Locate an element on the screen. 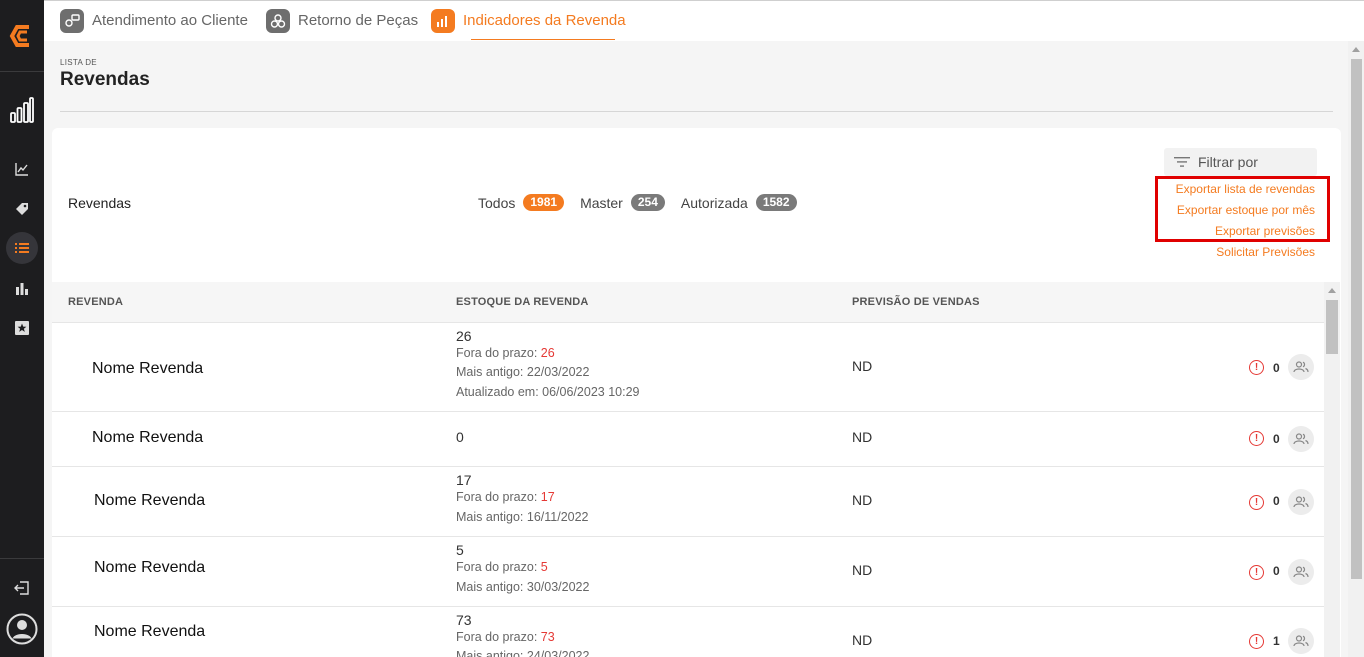 This screenshot has width=1364, height=657. tab-retorno: Retorno de Peças is located at coordinates (342, 20).